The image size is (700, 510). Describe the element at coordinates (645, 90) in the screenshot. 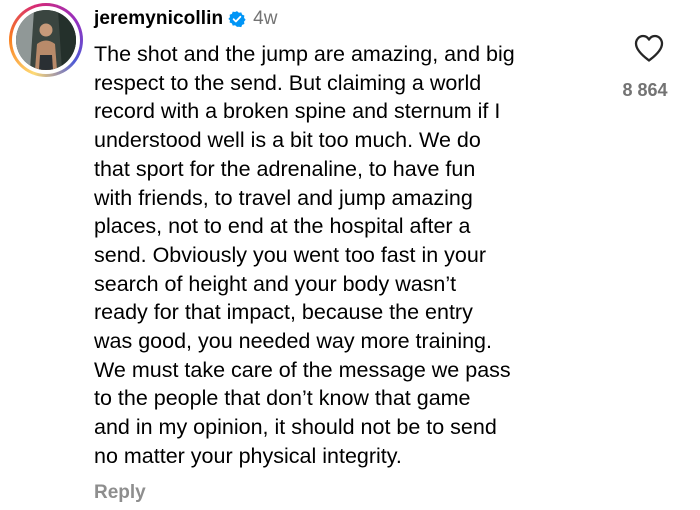

I see `like-count: 8 864` at that location.